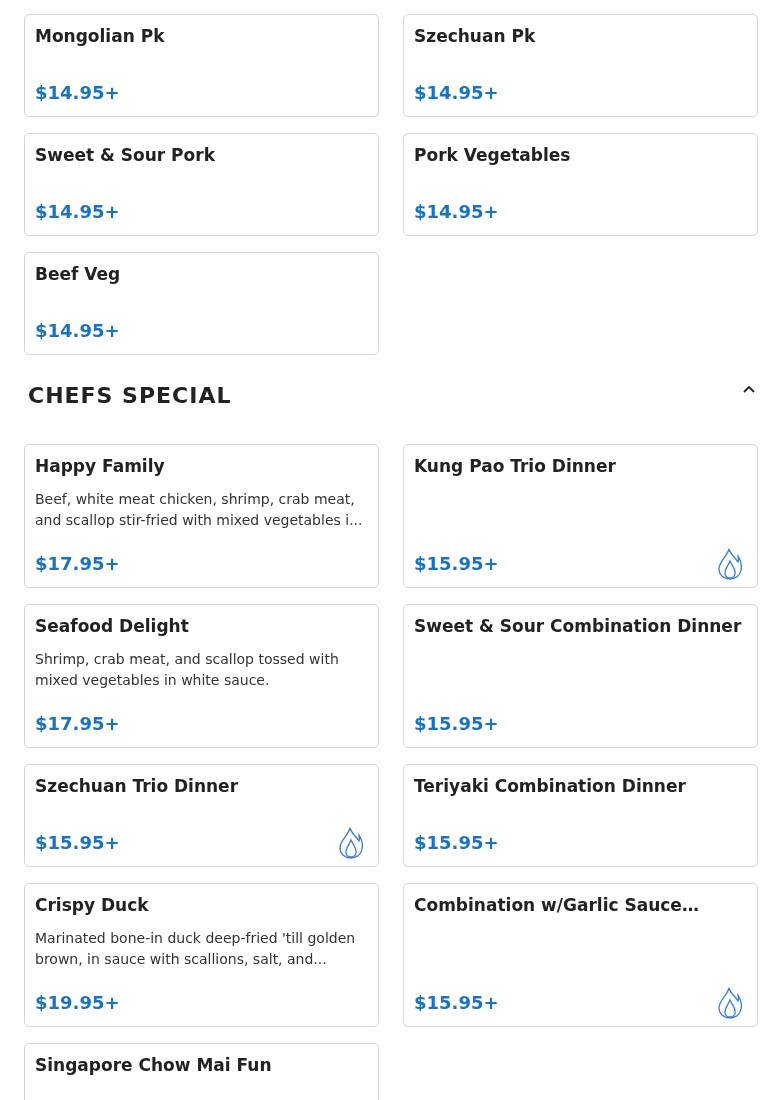 The width and height of the screenshot is (782, 1100). Describe the element at coordinates (125, 155) in the screenshot. I see `item-name: Sweet & Sour Pork` at that location.